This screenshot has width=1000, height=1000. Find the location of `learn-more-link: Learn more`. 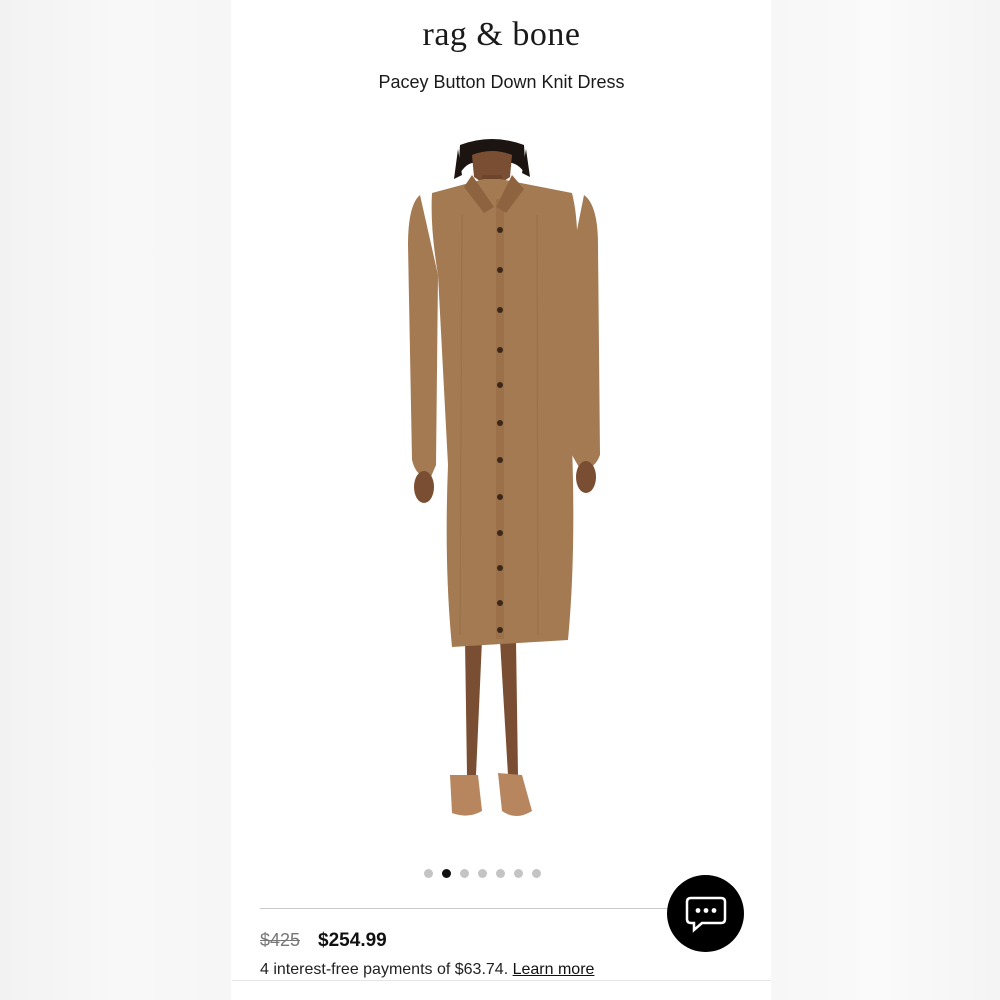

learn-more-link: Learn more is located at coordinates (554, 969).